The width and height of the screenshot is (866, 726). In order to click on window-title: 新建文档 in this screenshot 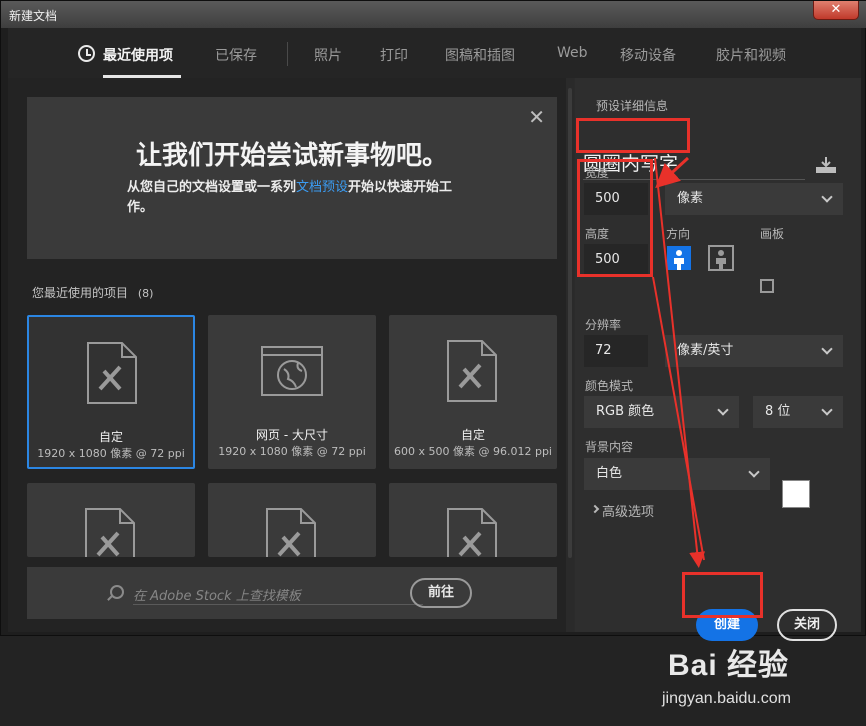, I will do `click(33, 16)`.